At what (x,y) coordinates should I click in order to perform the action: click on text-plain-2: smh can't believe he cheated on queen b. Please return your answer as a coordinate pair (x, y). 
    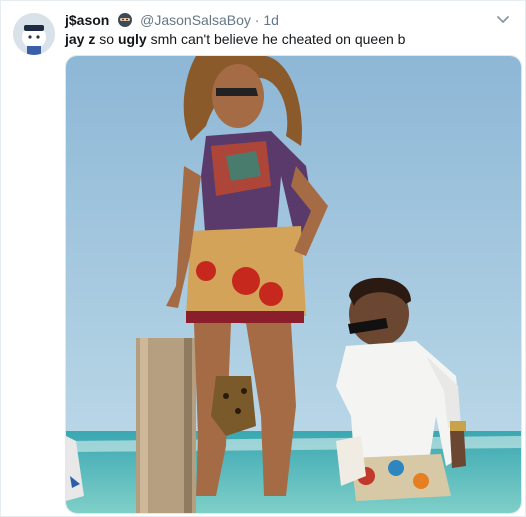
    Looking at the image, I should click on (276, 39).